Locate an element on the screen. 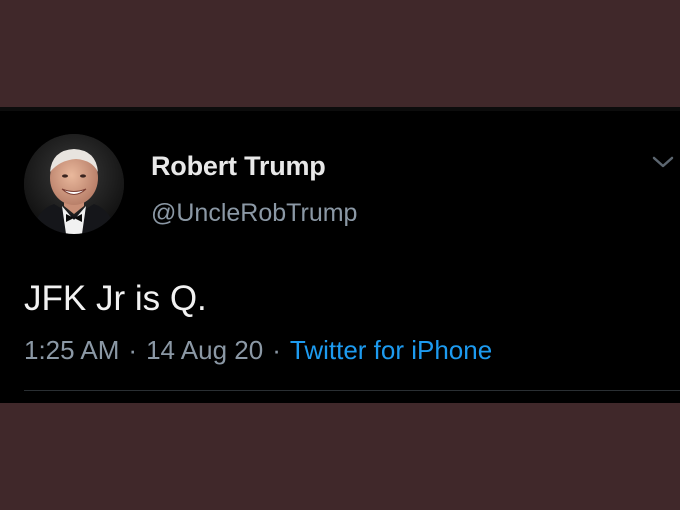 Image resolution: width=680 pixels, height=510 pixels. card-top-edge is located at coordinates (340, 109).